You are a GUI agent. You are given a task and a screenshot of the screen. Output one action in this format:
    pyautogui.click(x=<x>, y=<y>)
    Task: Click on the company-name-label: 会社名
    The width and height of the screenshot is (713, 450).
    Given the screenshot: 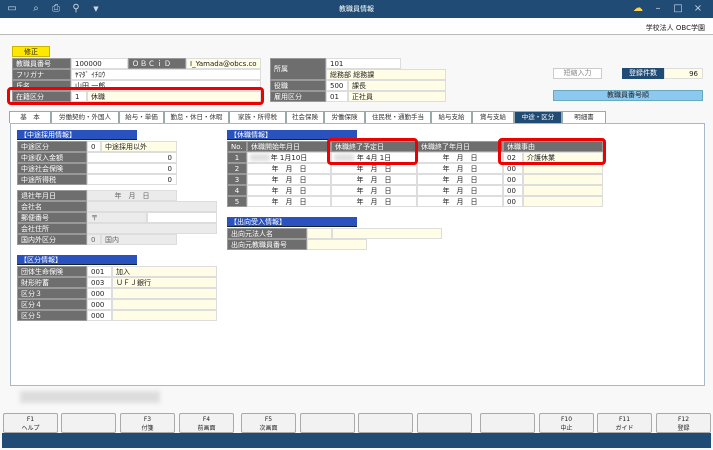 What is the action you would take?
    pyautogui.click(x=52, y=206)
    